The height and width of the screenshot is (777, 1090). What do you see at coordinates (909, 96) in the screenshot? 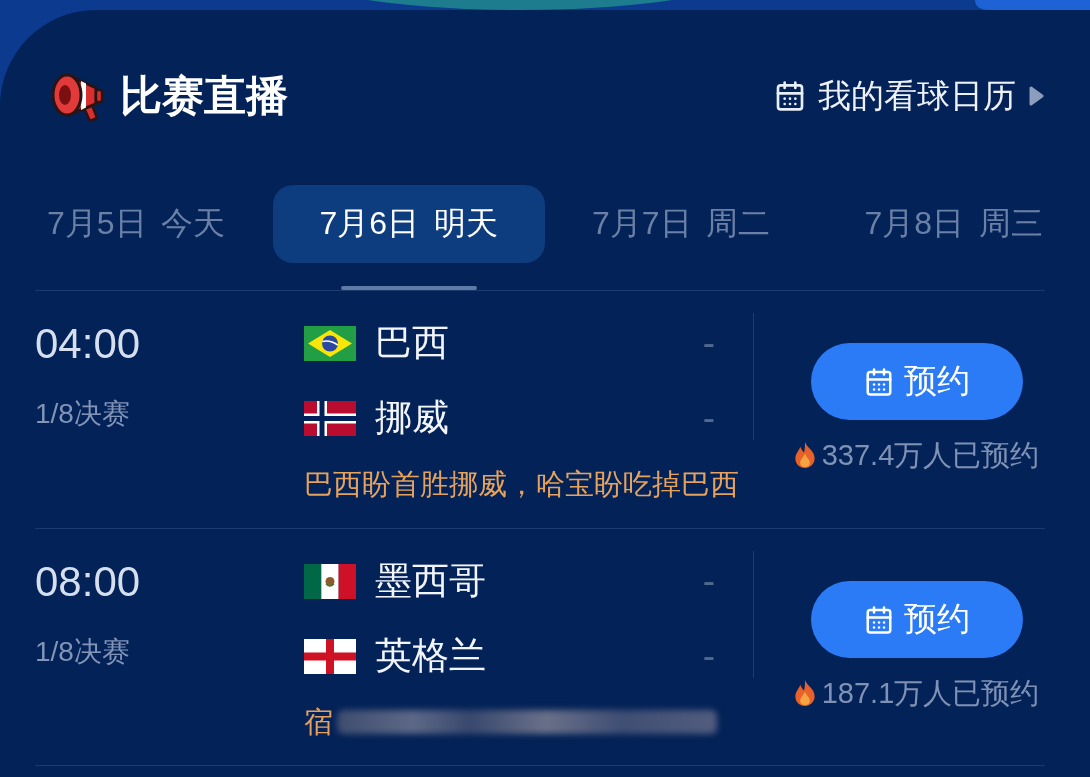
I see `calendar-link: 我的看球日历` at bounding box center [909, 96].